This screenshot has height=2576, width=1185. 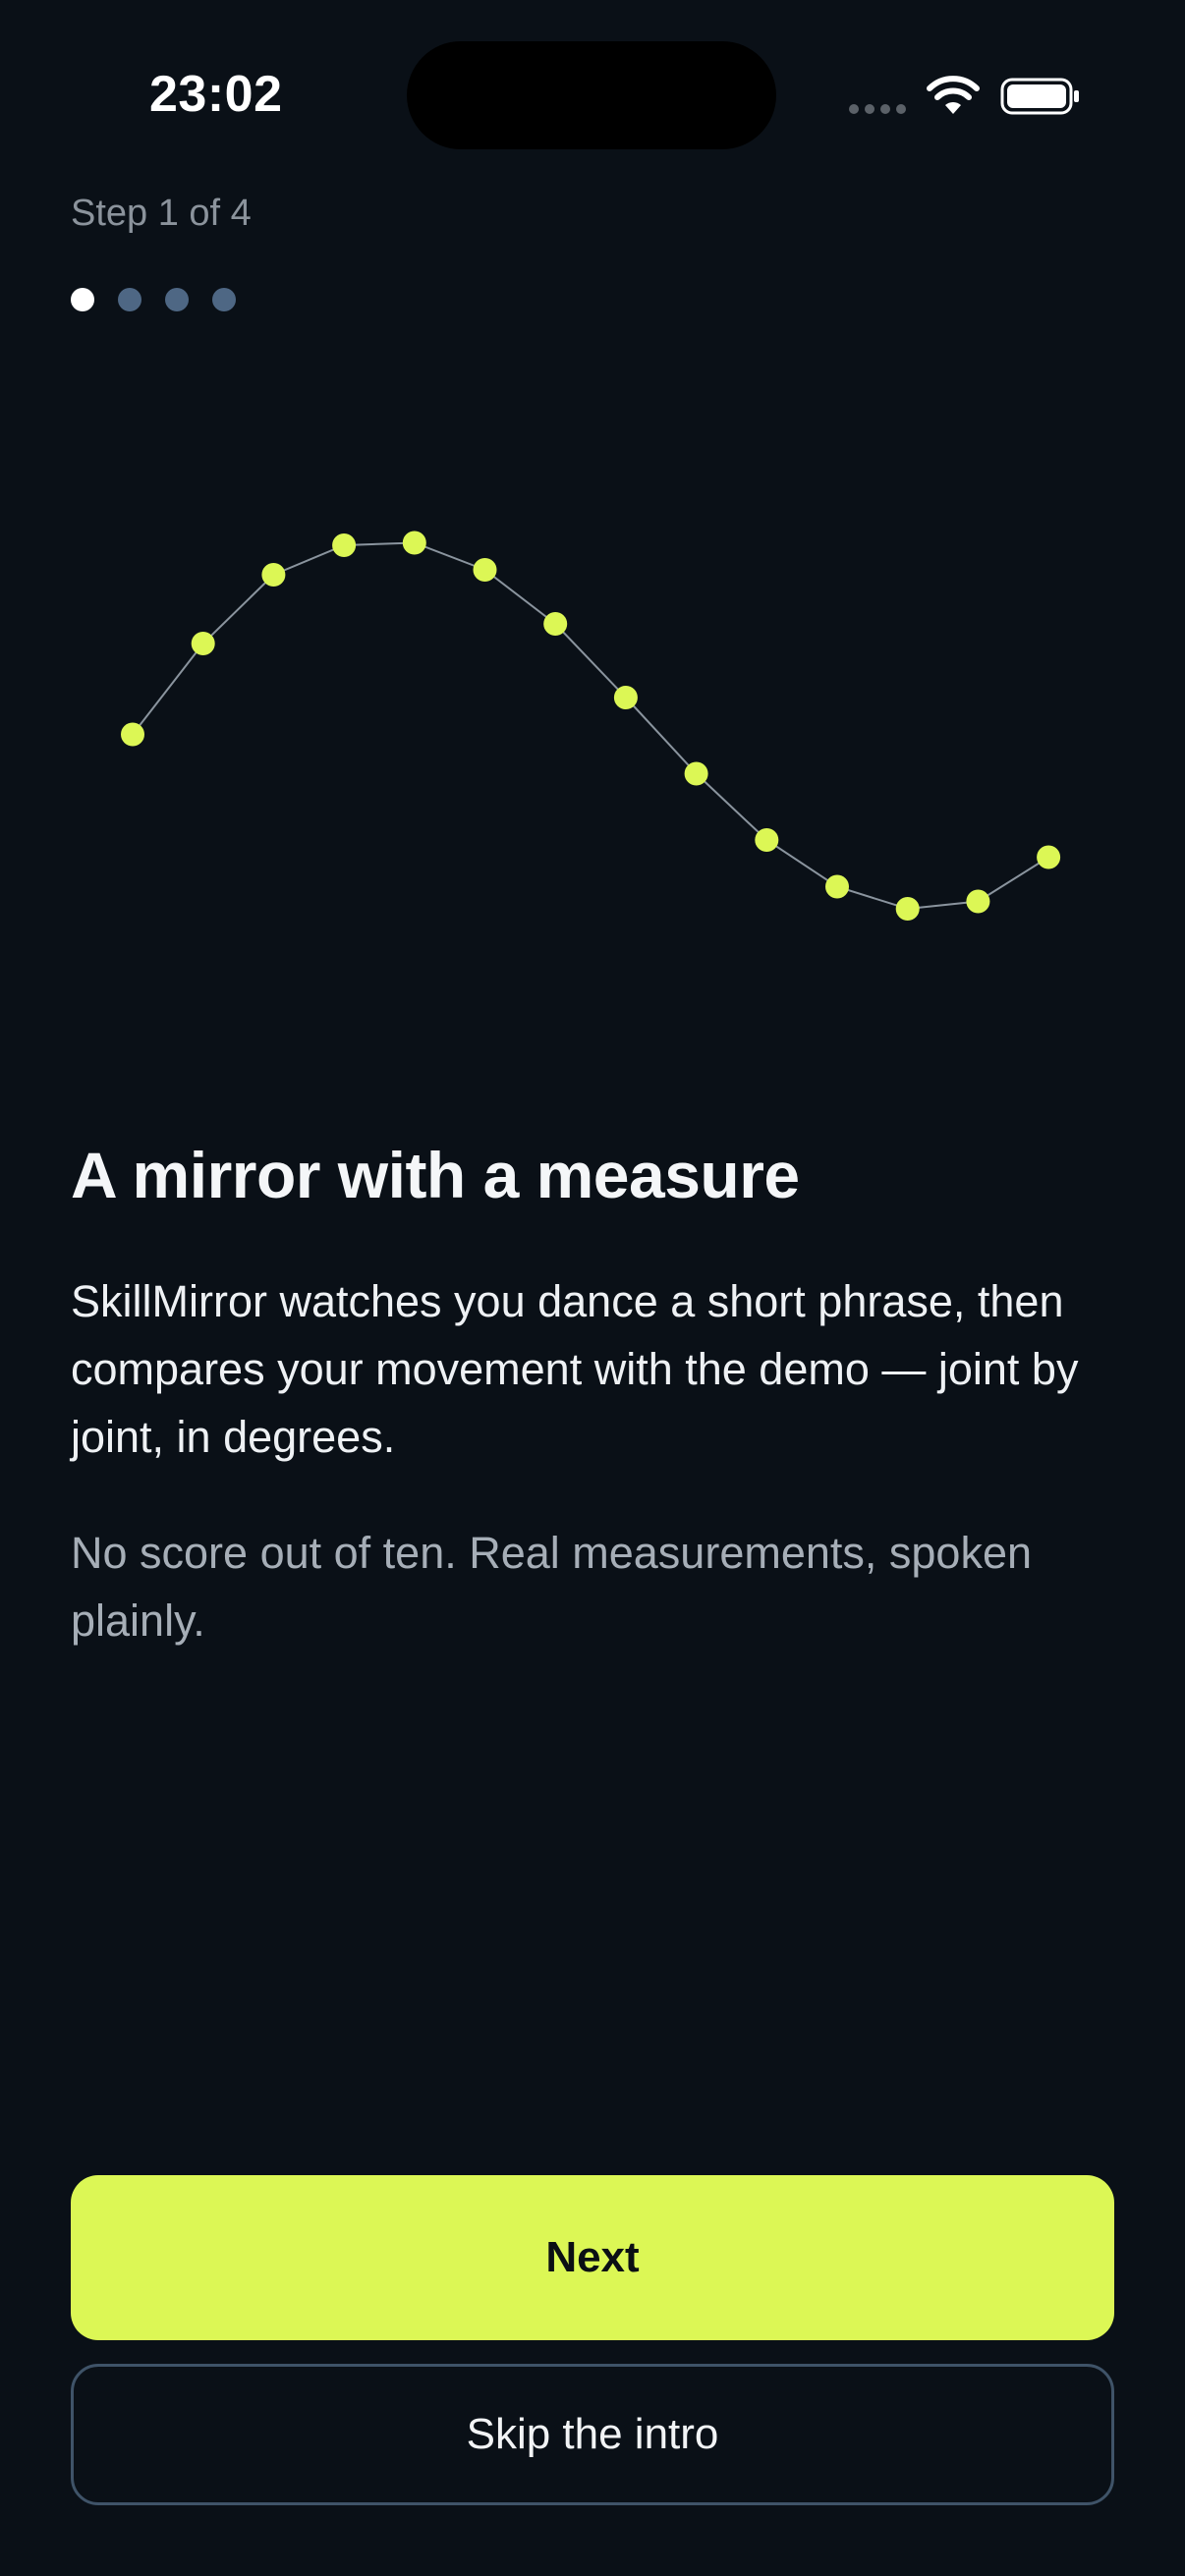 I want to click on skip-intro-button: Skip the intro, so click(x=592, y=2434).